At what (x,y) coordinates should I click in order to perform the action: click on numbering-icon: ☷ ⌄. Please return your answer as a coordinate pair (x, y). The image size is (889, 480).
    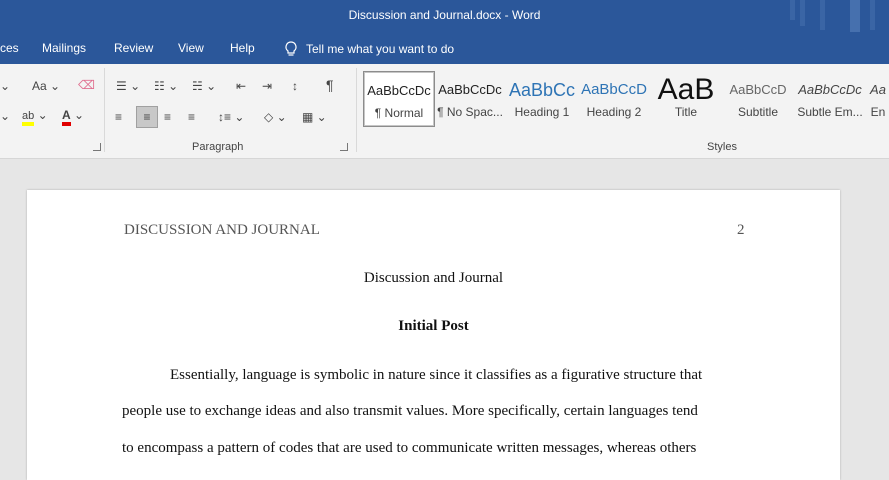
    Looking at the image, I should click on (166, 86).